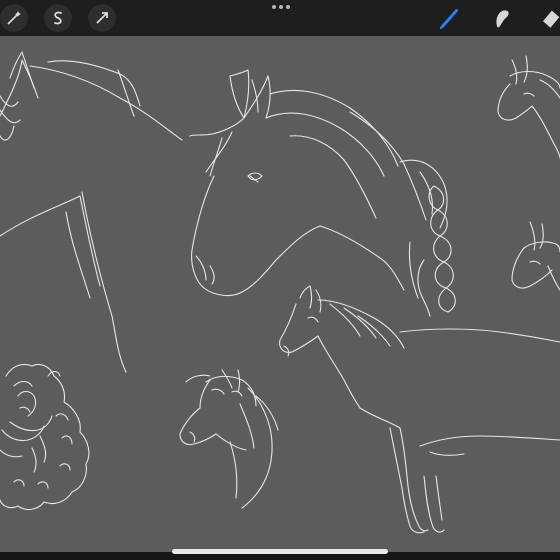 Image resolution: width=560 pixels, height=560 pixels. Describe the element at coordinates (58, 18) in the screenshot. I see `selection-s-icon` at that location.